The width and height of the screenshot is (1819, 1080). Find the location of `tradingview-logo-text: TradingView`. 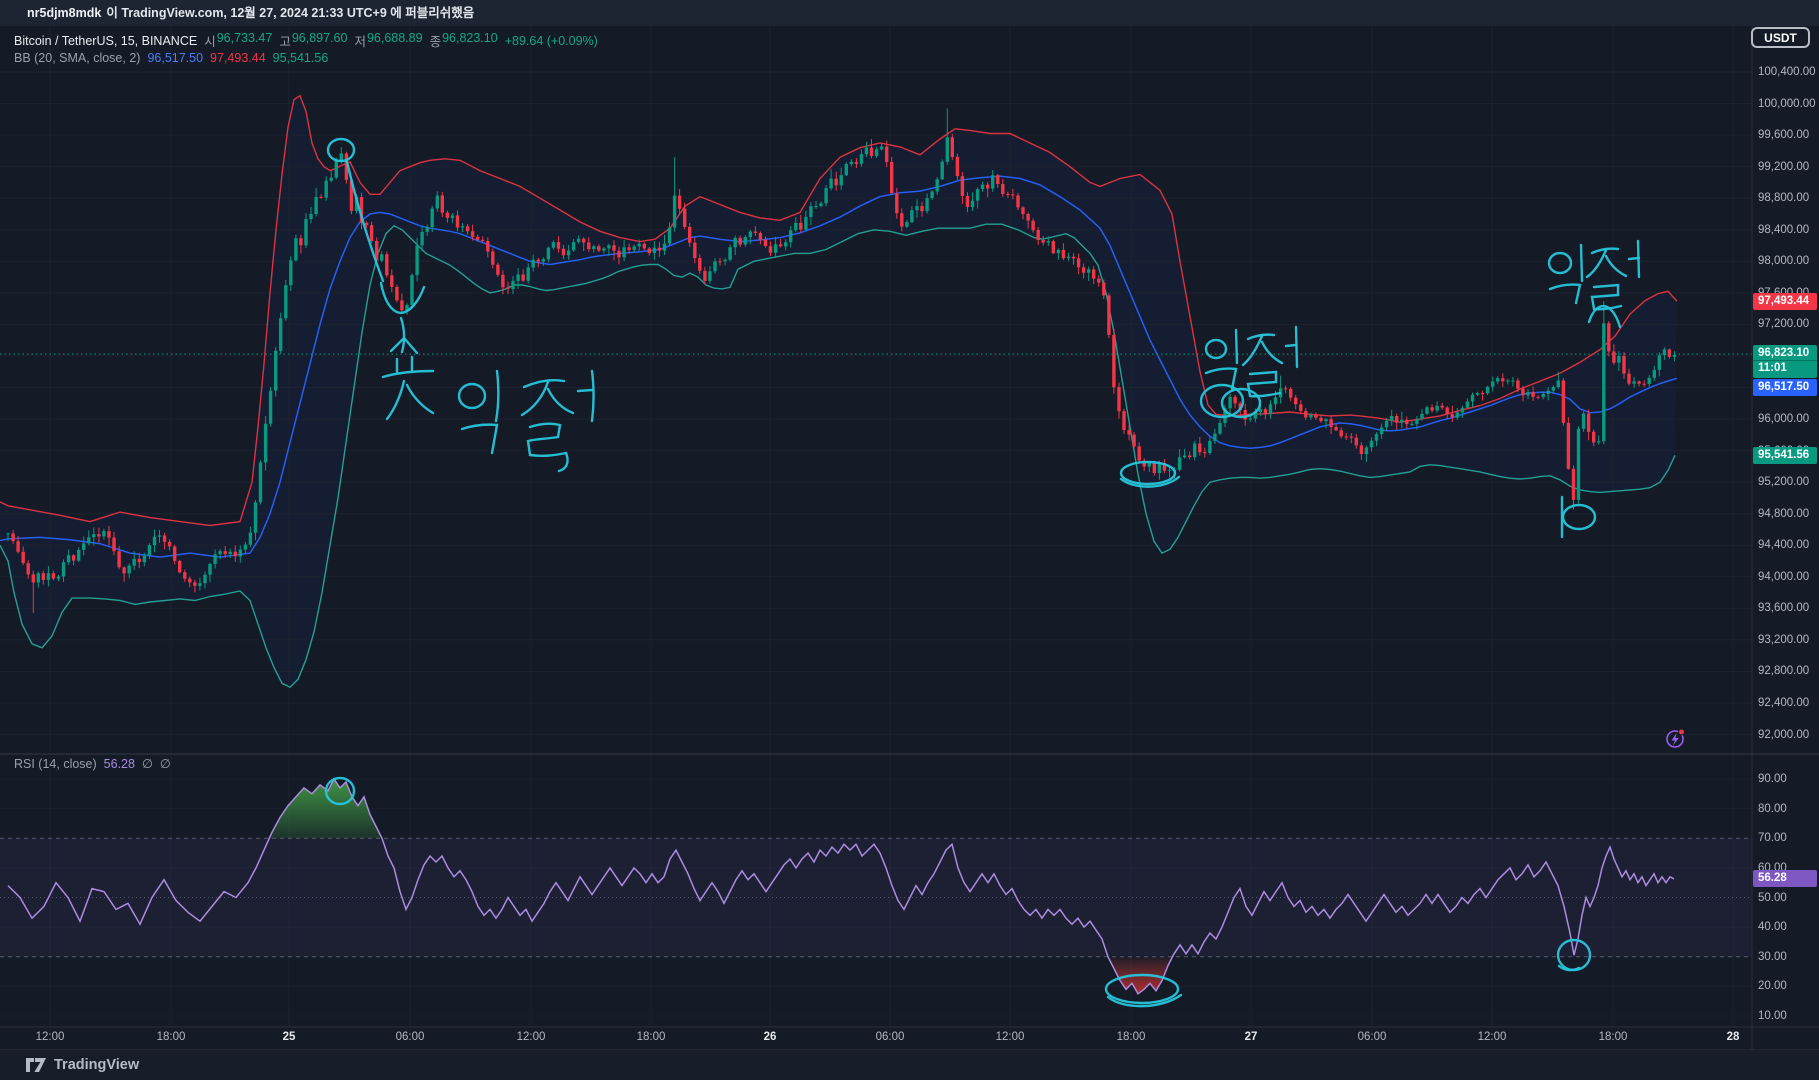

tradingview-logo-text: TradingView is located at coordinates (97, 1065).